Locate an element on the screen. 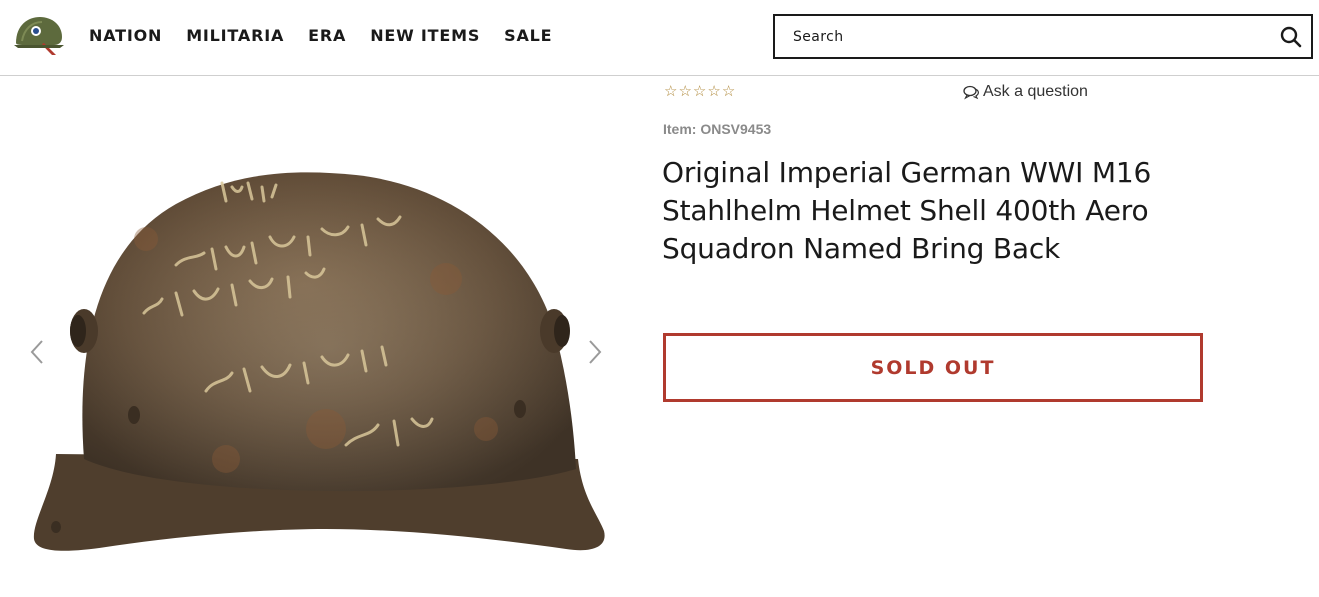 This screenshot has width=1319, height=597. sold-out-button: SOLD OUT is located at coordinates (933, 367).